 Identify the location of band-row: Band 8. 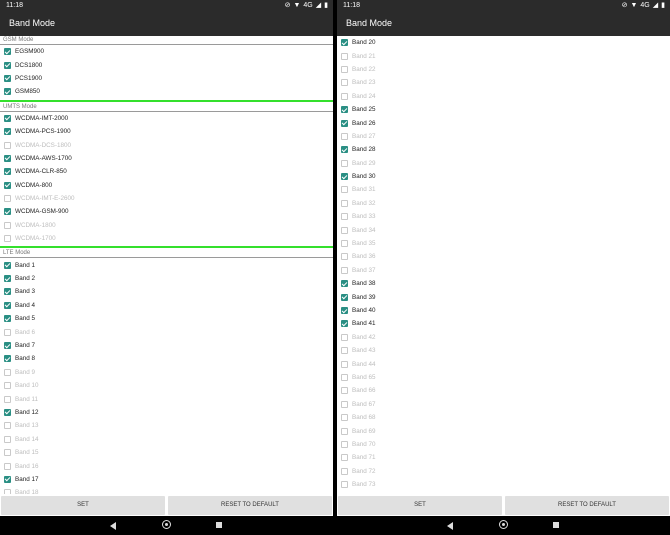
(166, 358).